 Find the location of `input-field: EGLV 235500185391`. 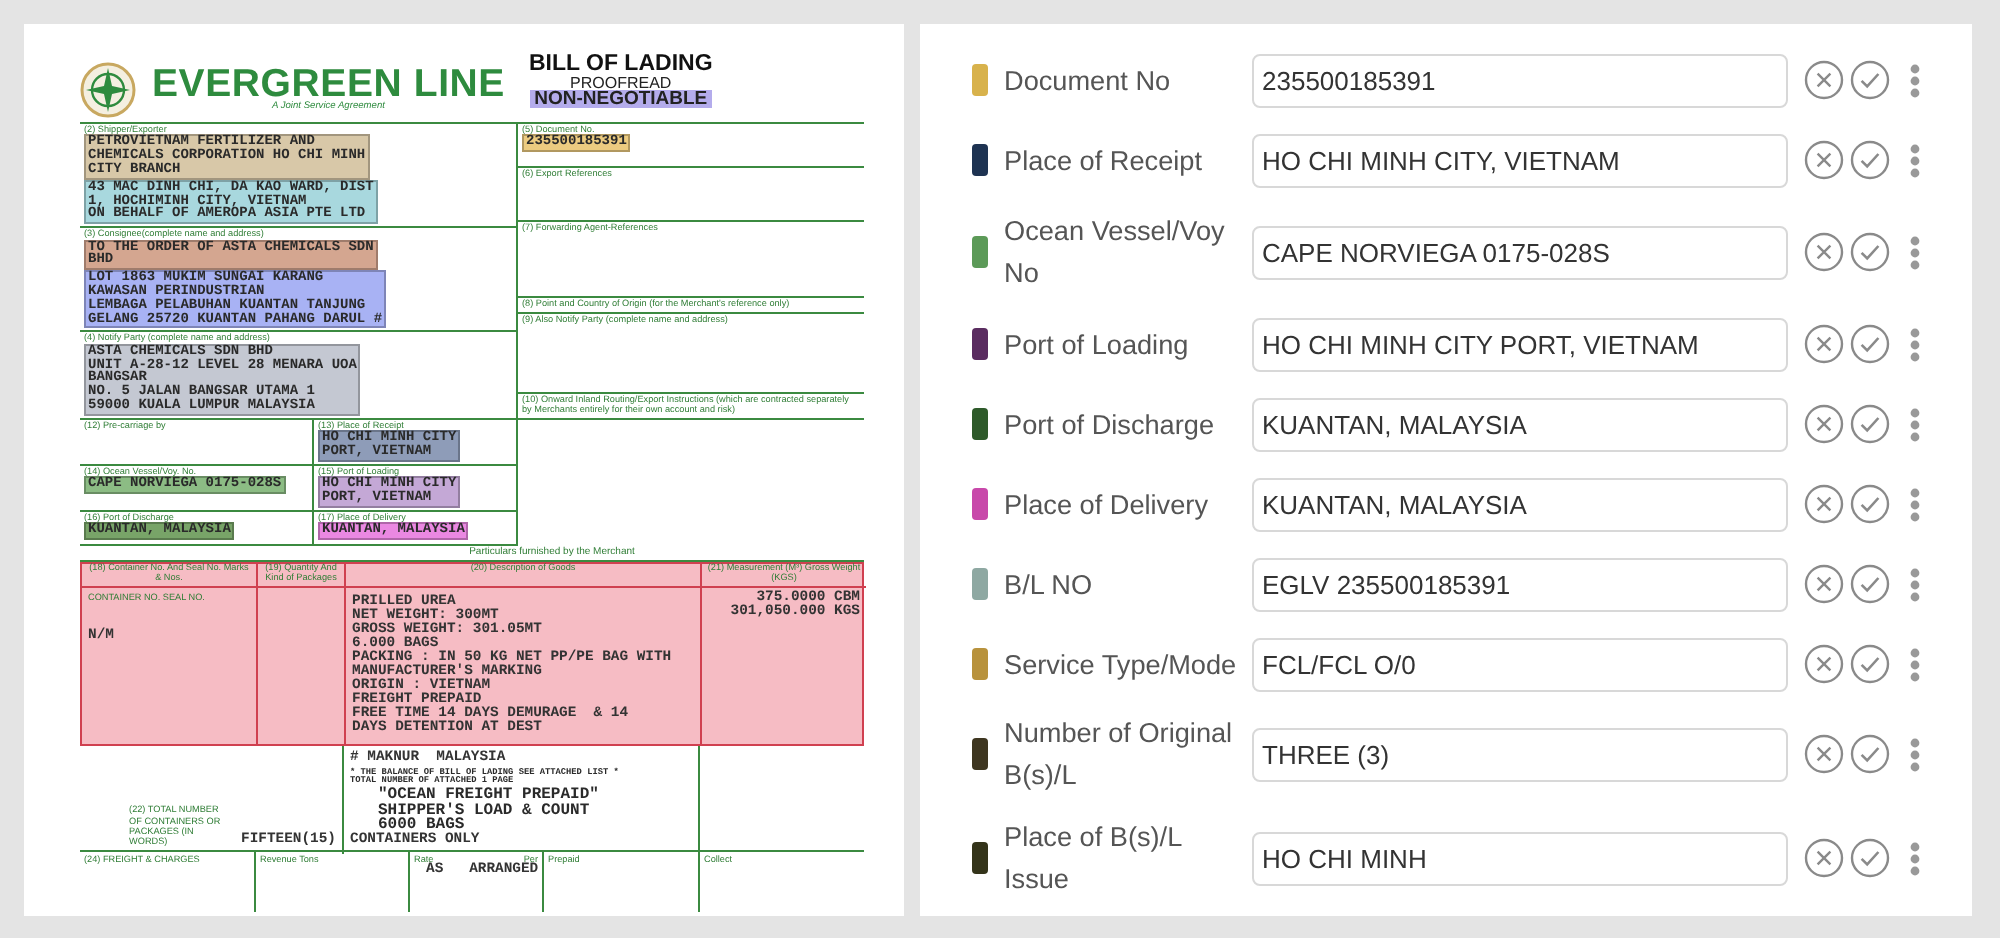

input-field: EGLV 235500185391 is located at coordinates (1520, 584).